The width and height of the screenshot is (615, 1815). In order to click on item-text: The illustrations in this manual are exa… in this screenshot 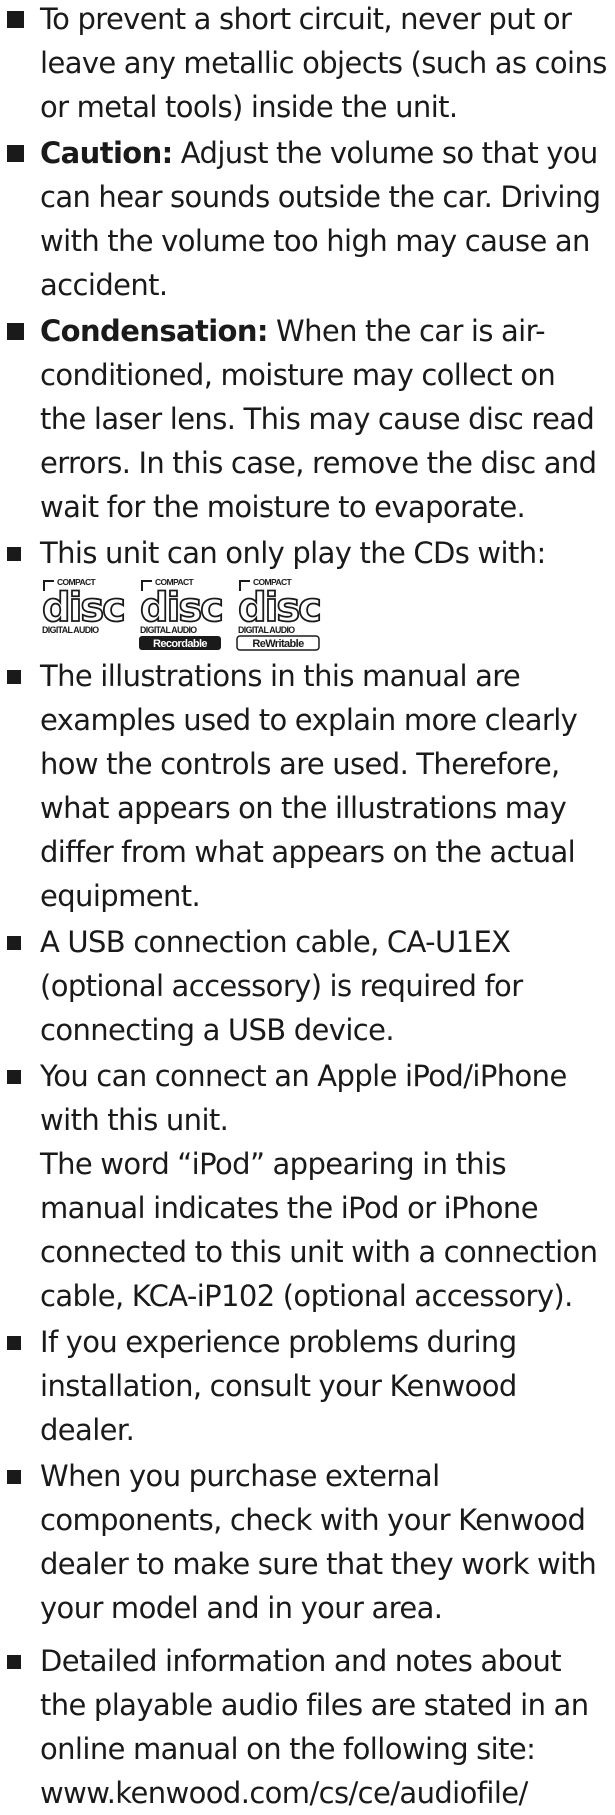, I will do `click(309, 786)`.